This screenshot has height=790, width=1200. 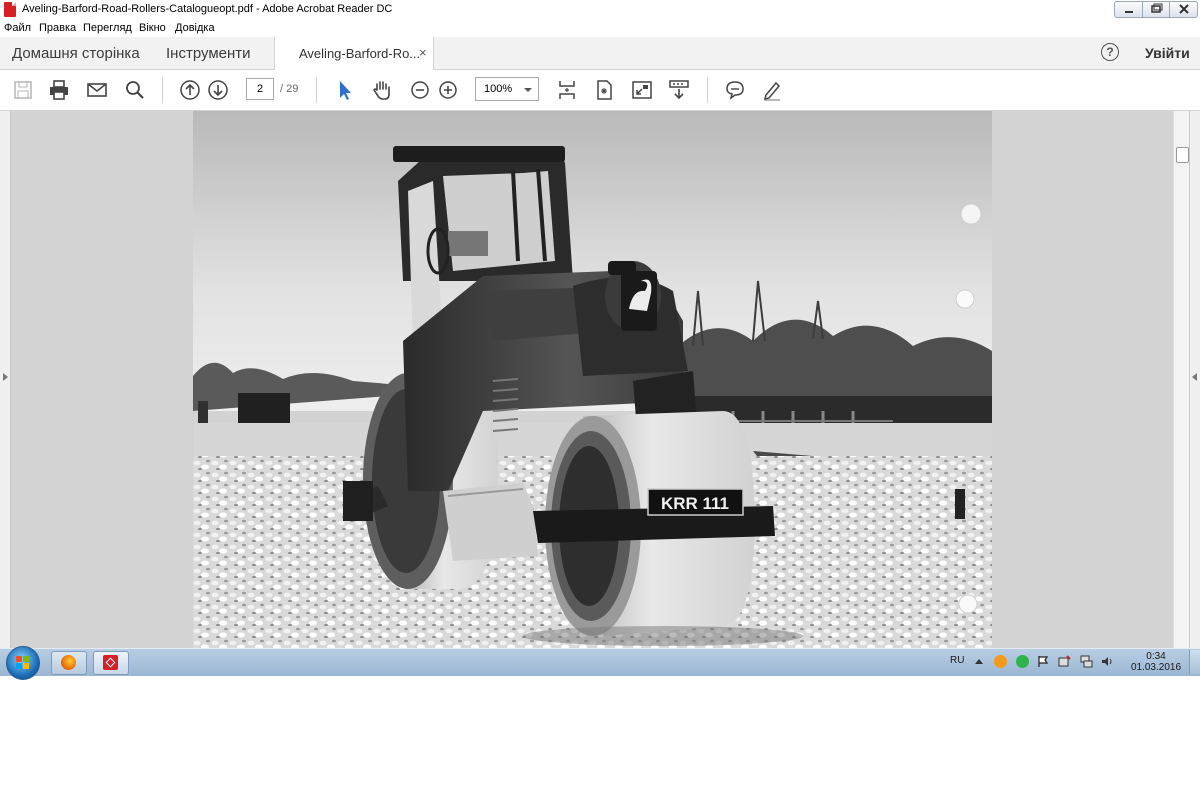 I want to click on tray-device-icon, so click(x=1064, y=661).